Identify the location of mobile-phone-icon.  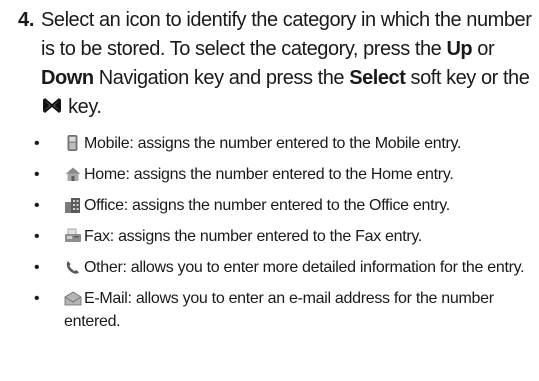
(73, 143).